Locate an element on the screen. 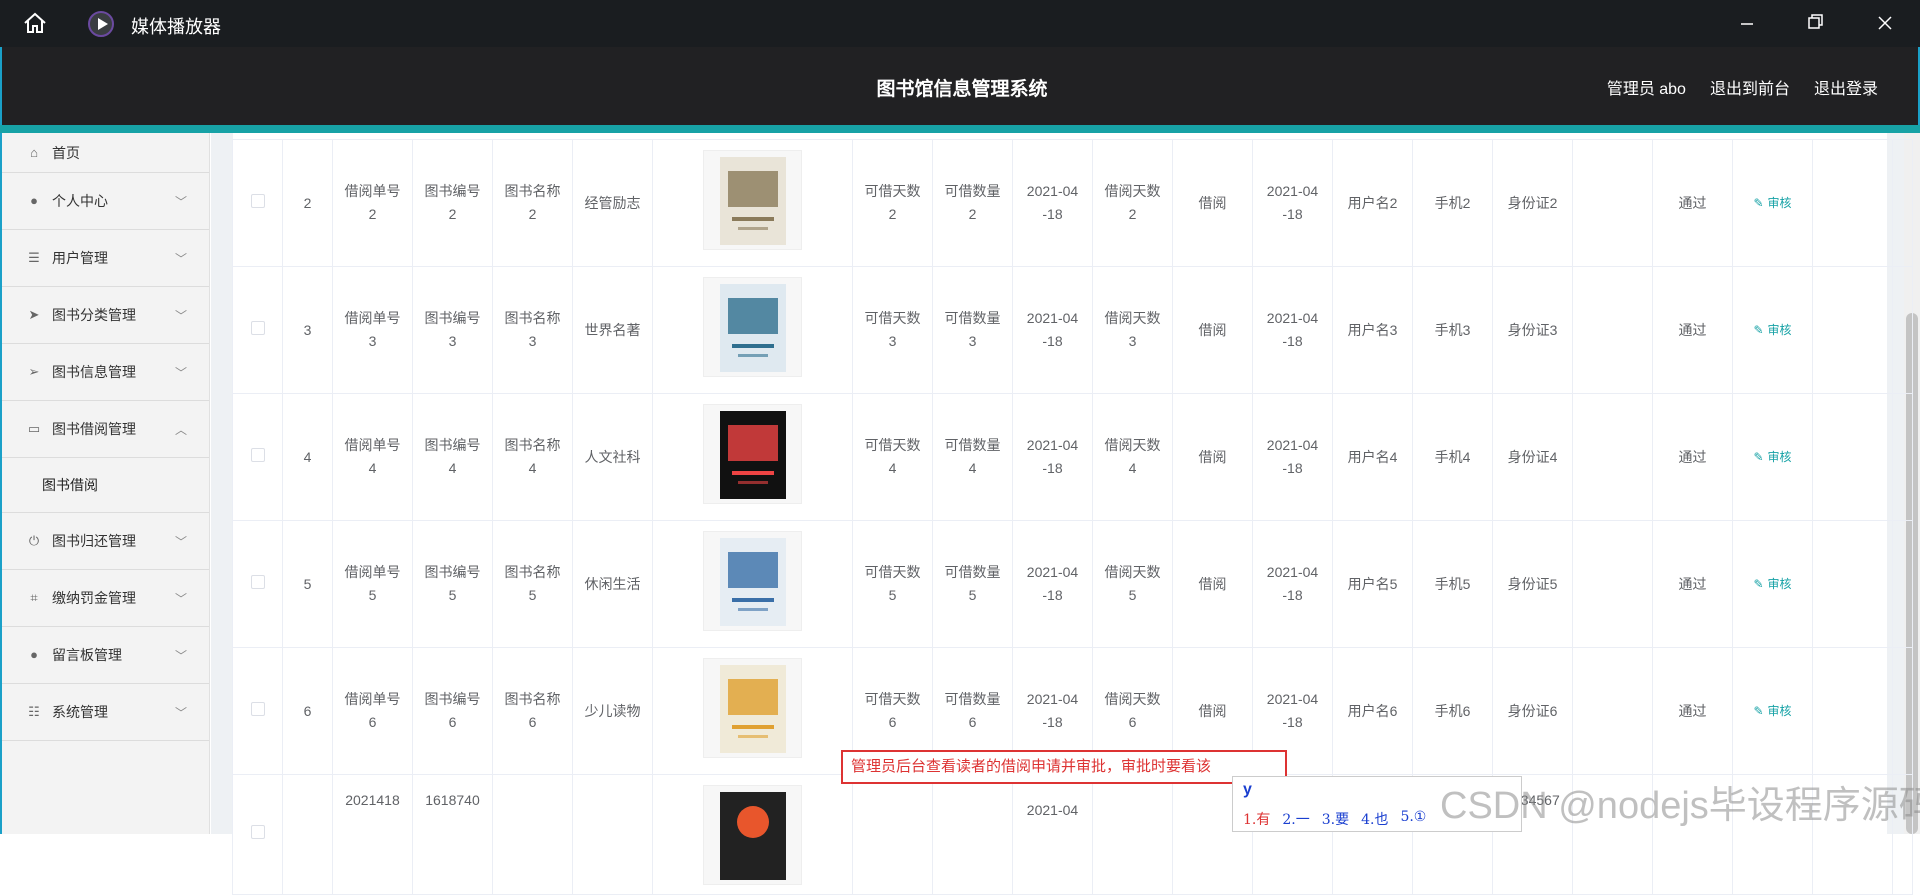 This screenshot has width=1920, height=895. sidebar-item-home: ⌂ 首页 is located at coordinates (105, 153).